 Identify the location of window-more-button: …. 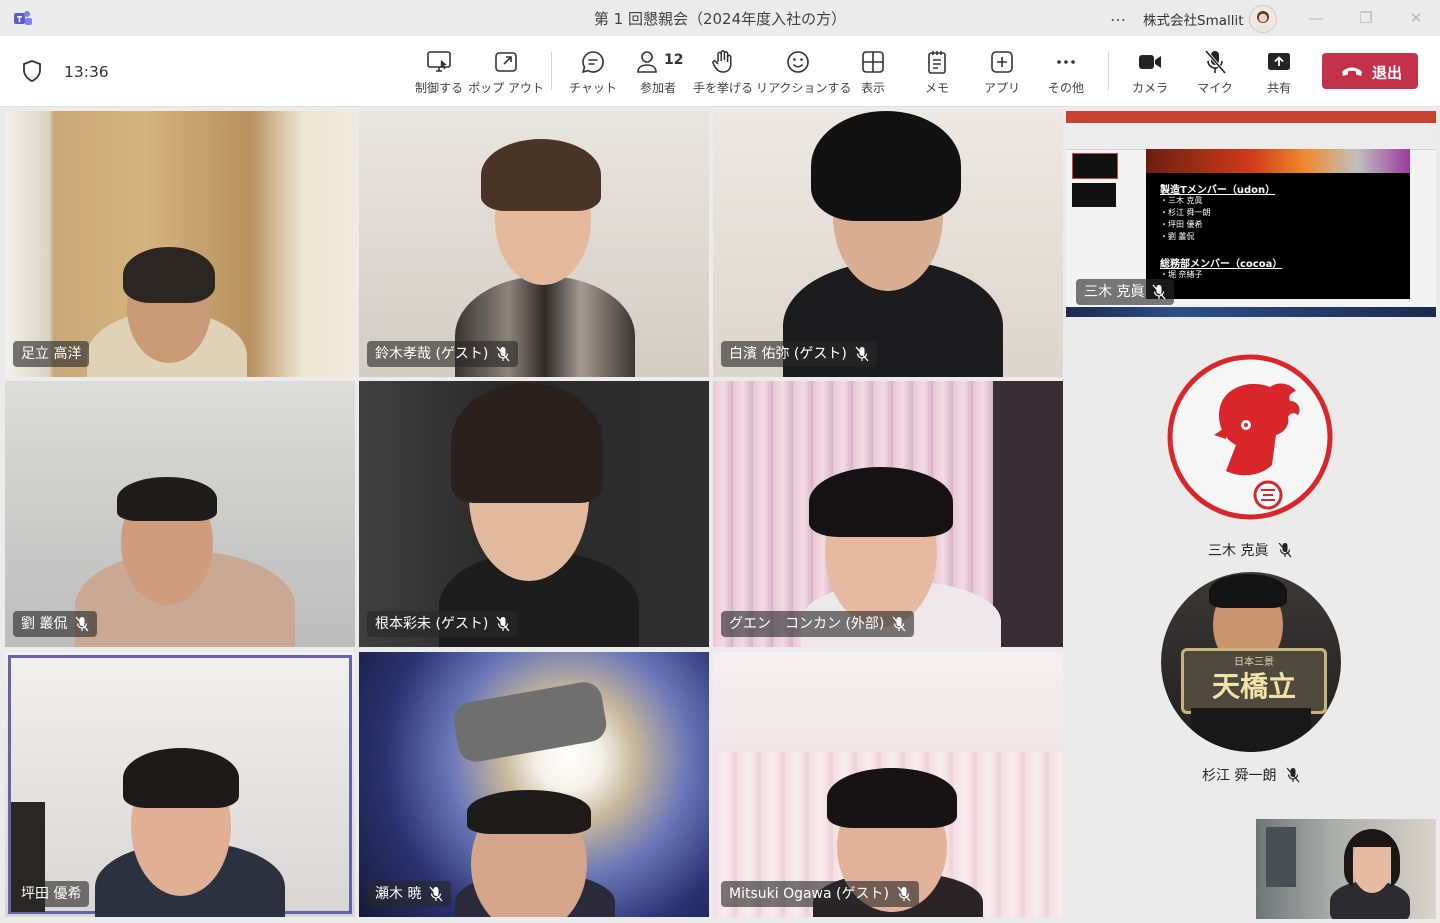
(1118, 15).